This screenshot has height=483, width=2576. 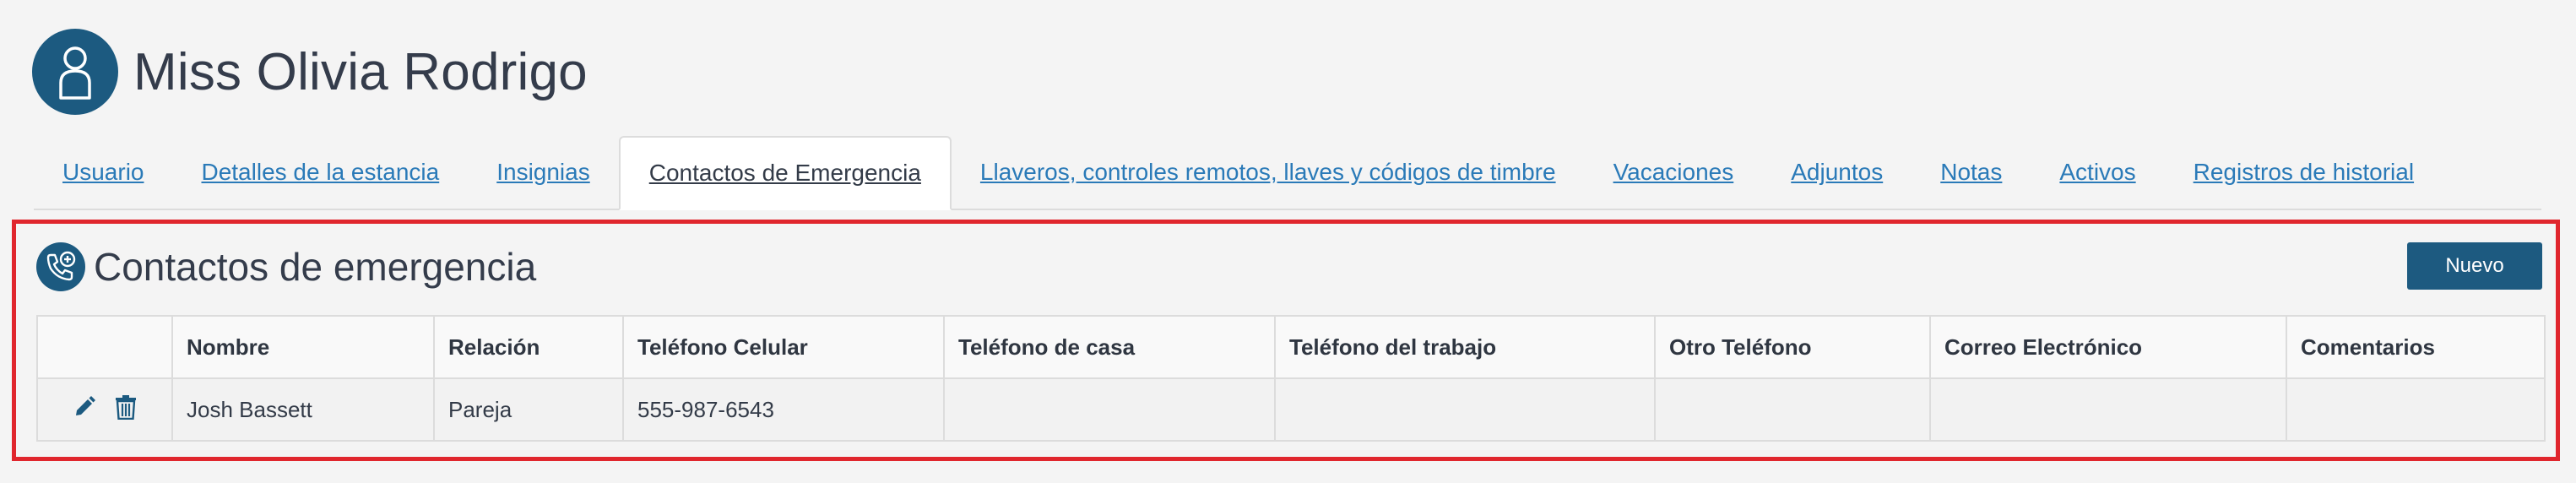 What do you see at coordinates (2108, 347) in the screenshot?
I see `column-header-correo: Correo Electrónico` at bounding box center [2108, 347].